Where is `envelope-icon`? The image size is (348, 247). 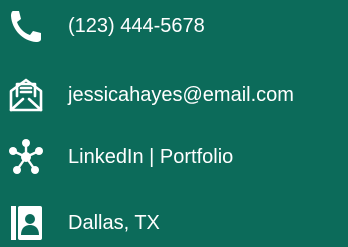
envelope-icon is located at coordinates (26, 95).